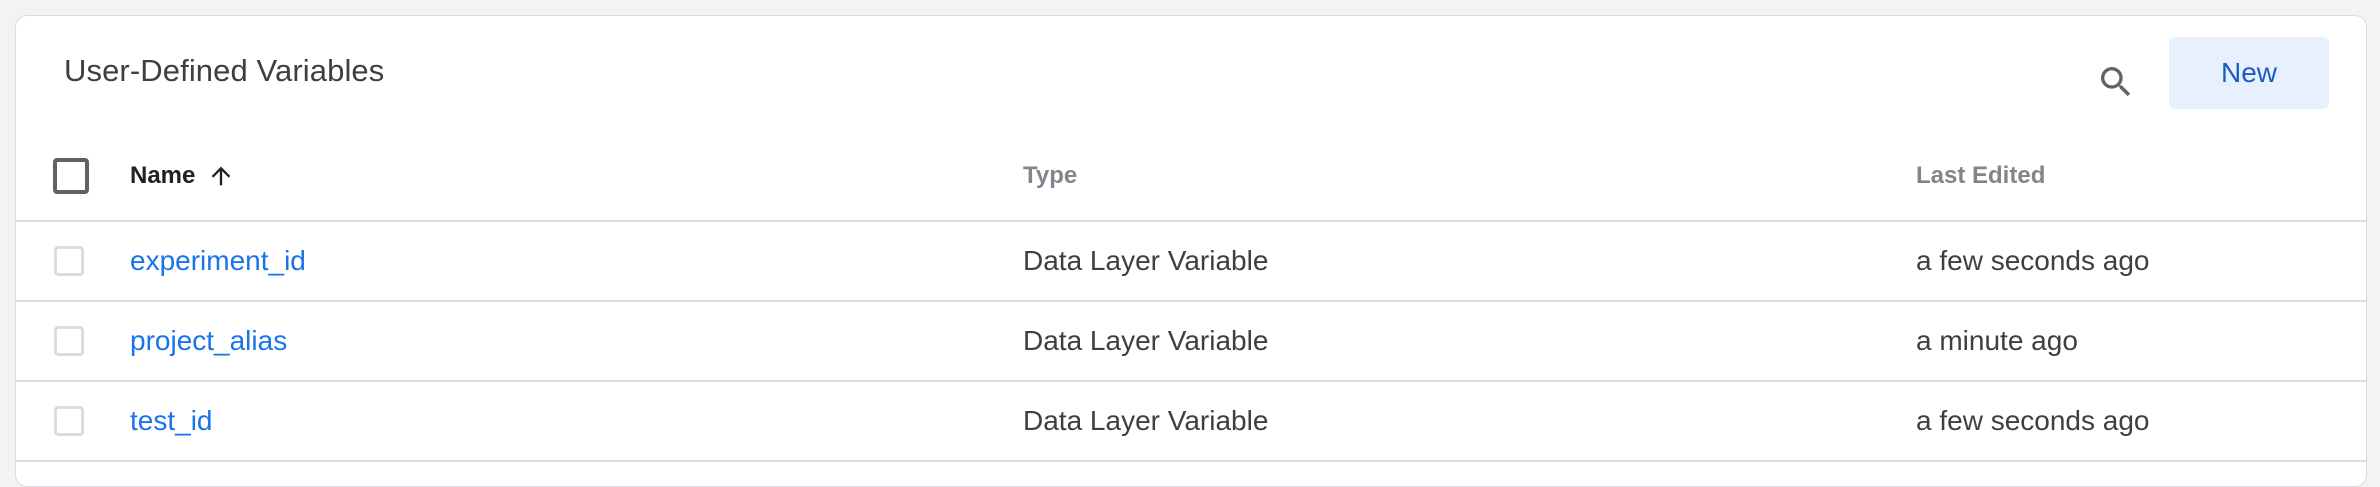  Describe the element at coordinates (163, 175) in the screenshot. I see `name-header-label: Name` at that location.